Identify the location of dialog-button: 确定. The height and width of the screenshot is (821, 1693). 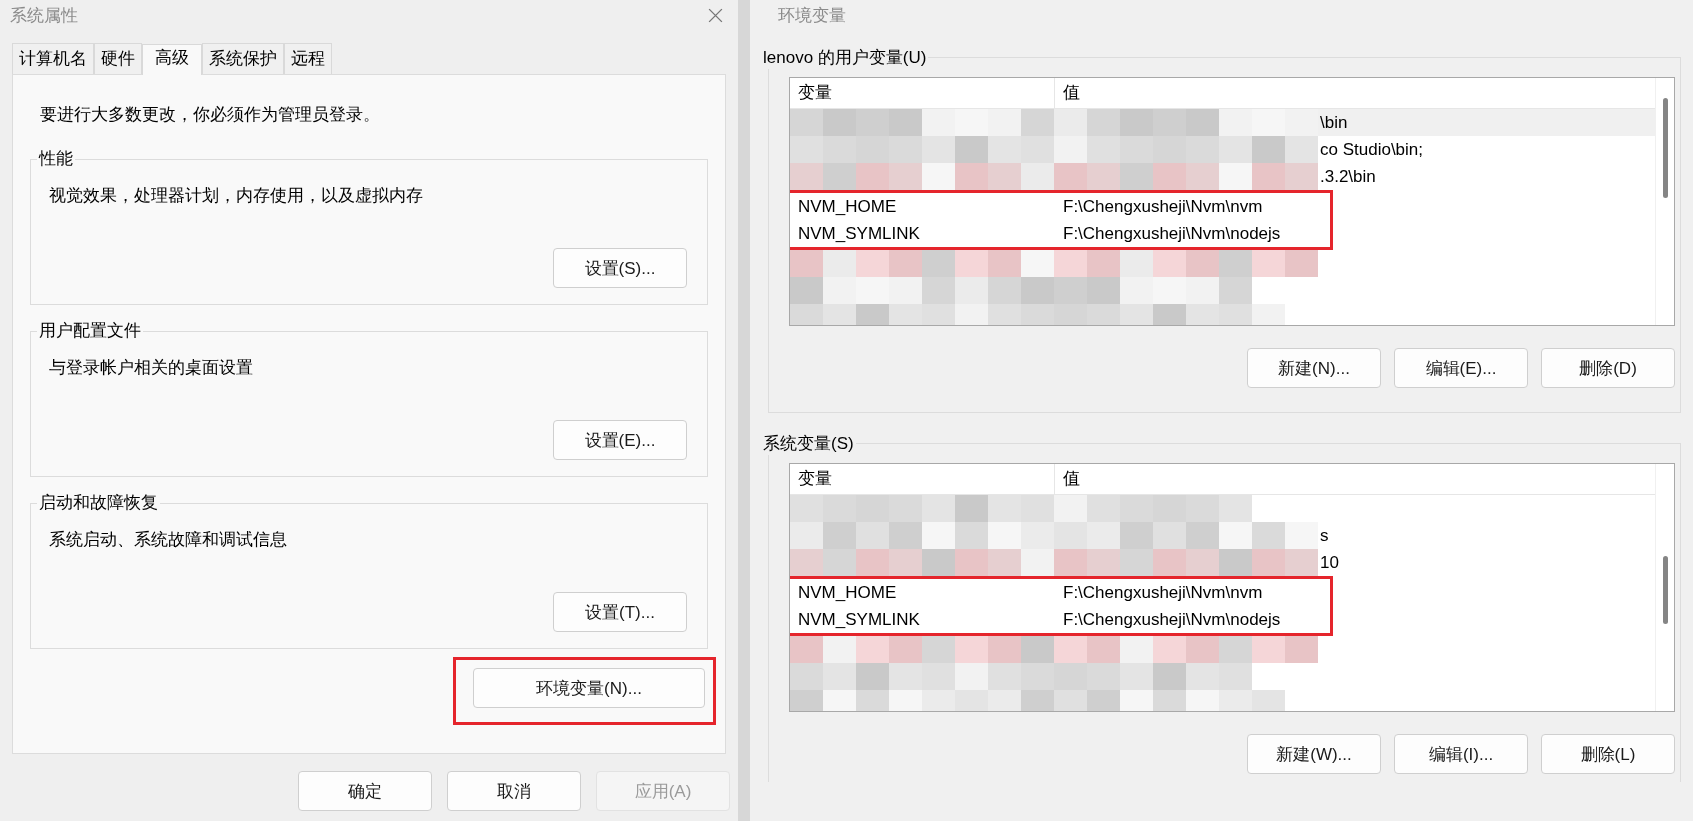
(365, 791).